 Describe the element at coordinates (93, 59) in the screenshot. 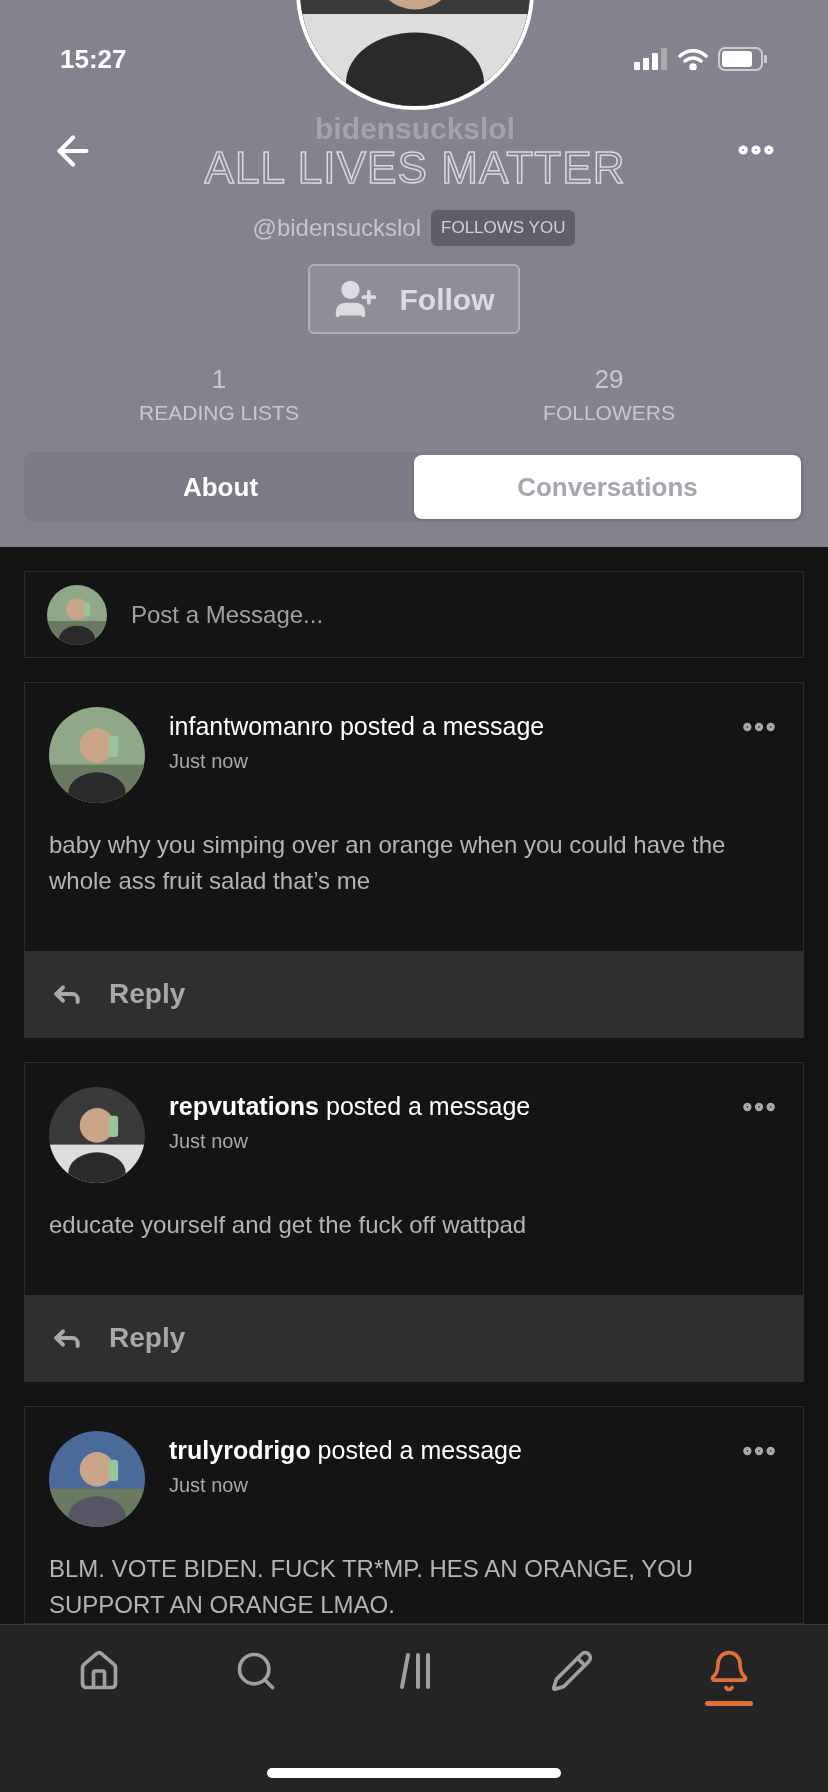

I see `status-time: 15:27` at that location.